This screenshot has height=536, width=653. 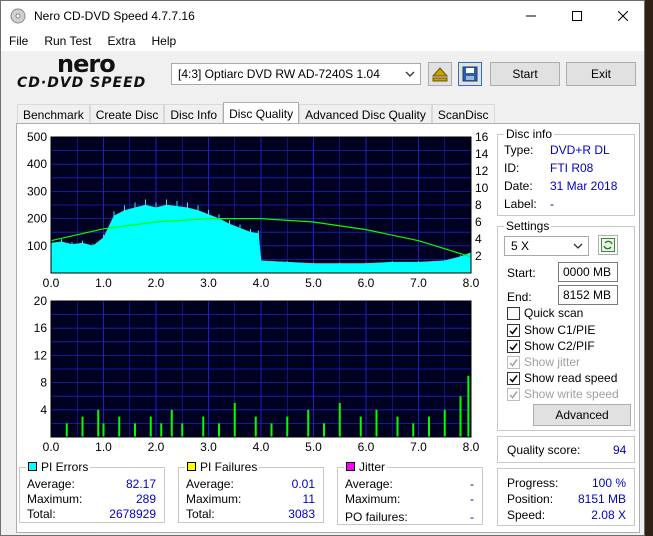 I want to click on jitter-average: -, so click(x=472, y=484).